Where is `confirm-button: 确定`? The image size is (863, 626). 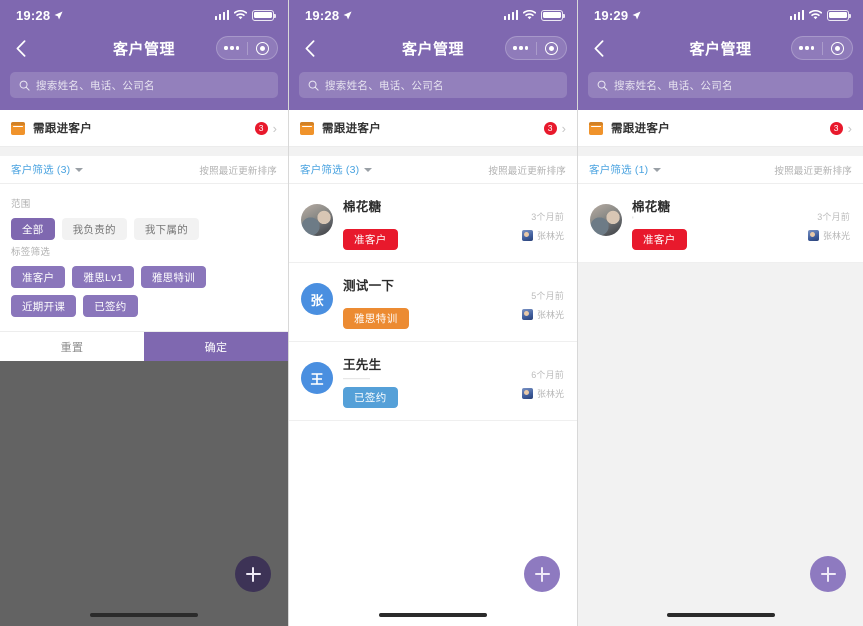
confirm-button: 确定 is located at coordinates (216, 346).